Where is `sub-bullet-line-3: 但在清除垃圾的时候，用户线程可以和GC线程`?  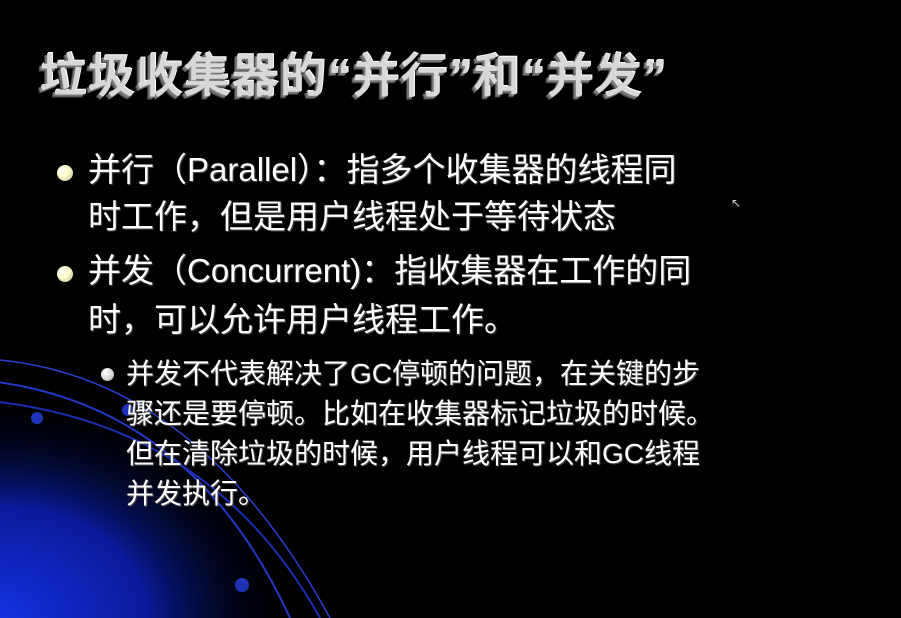
sub-bullet-line-3: 但在清除垃圾的时候，用户线程可以和GC线程 is located at coordinates (413, 453).